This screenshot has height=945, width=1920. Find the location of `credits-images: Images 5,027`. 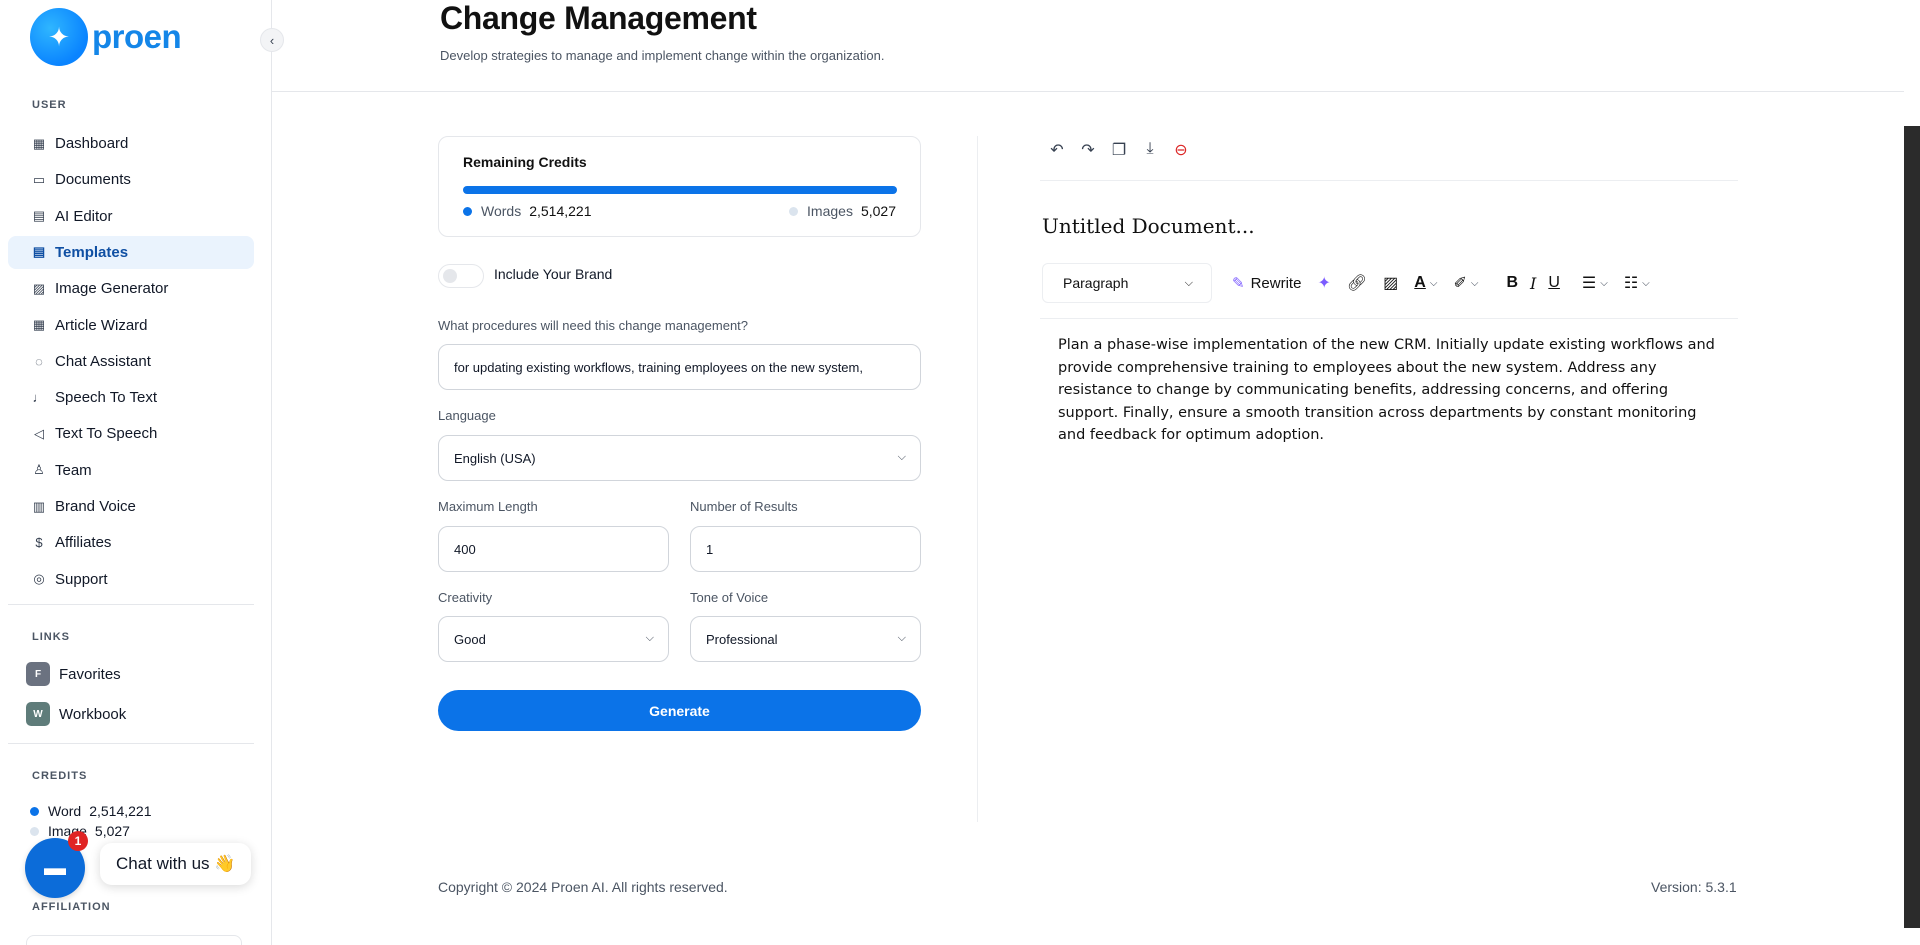

credits-images: Images 5,027 is located at coordinates (842, 211).